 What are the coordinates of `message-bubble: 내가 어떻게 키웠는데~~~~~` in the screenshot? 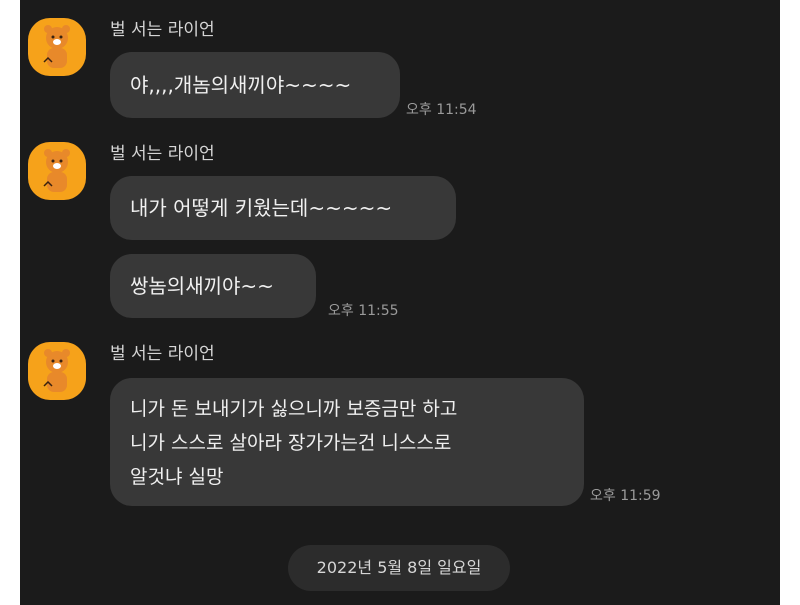 It's located at (283, 208).